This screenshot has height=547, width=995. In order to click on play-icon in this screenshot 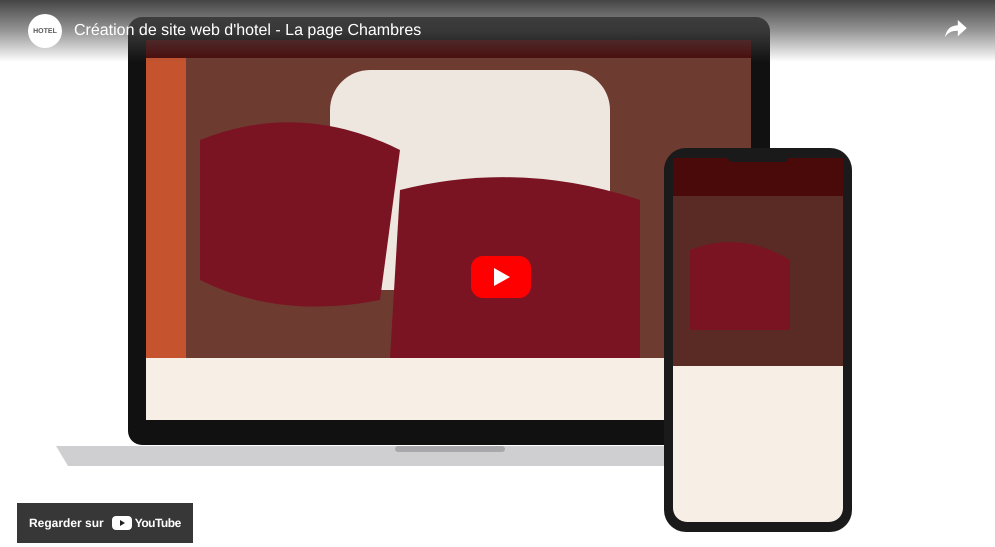, I will do `click(501, 277)`.